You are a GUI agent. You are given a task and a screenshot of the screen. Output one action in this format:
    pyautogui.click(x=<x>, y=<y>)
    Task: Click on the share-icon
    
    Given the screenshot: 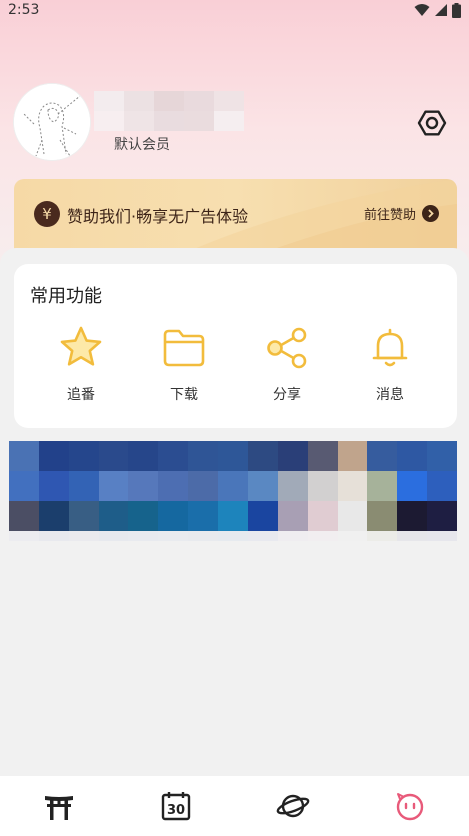 What is the action you would take?
    pyautogui.click(x=287, y=348)
    